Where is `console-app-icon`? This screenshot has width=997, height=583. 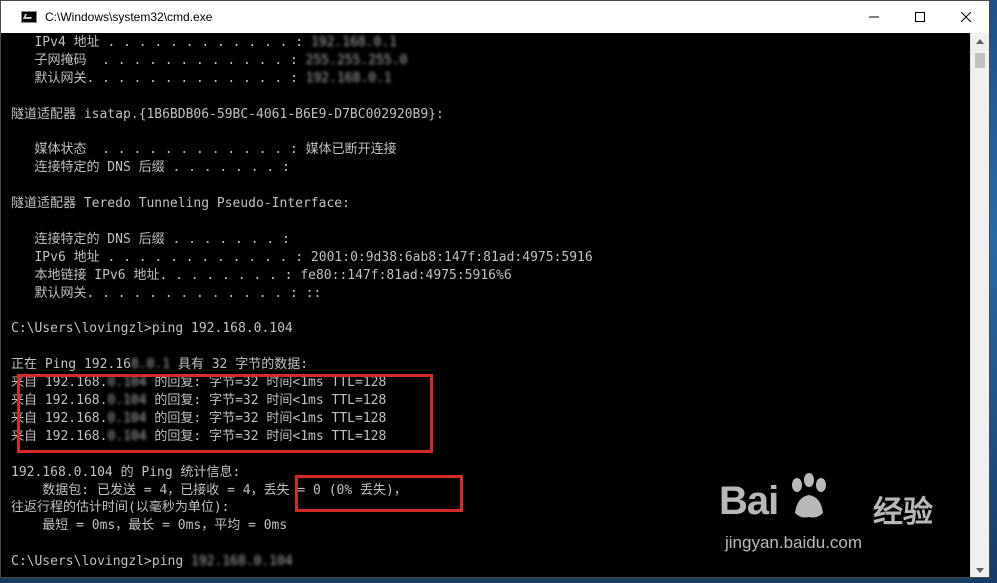 console-app-icon is located at coordinates (29, 17).